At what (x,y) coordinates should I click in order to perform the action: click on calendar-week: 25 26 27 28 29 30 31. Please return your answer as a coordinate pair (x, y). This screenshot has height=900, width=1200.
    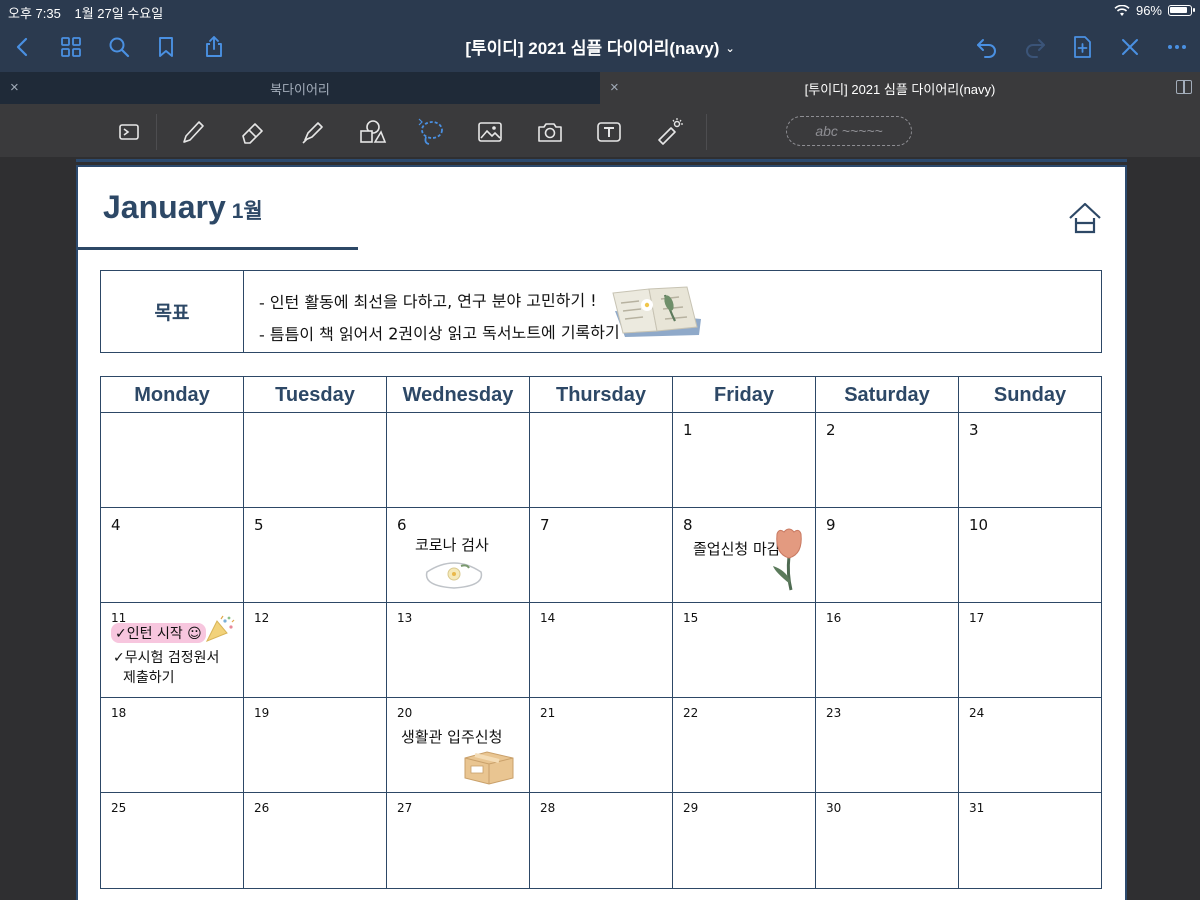
    Looking at the image, I should click on (601, 840).